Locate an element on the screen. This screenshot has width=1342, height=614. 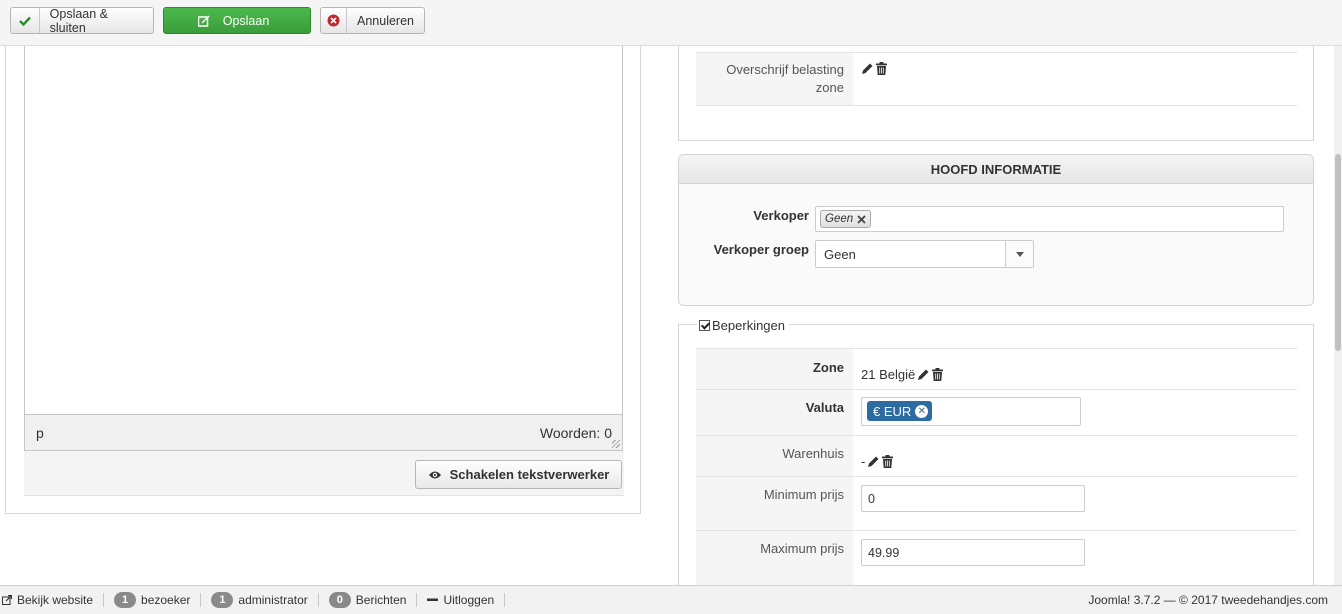
edit-icon is located at coordinates (204, 20).